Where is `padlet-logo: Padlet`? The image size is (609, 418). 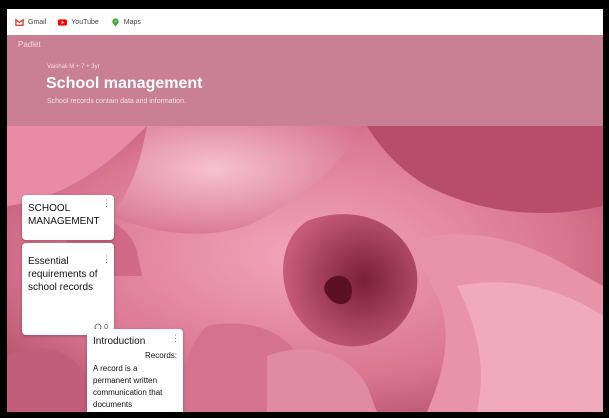
padlet-logo: Padlet is located at coordinates (29, 44).